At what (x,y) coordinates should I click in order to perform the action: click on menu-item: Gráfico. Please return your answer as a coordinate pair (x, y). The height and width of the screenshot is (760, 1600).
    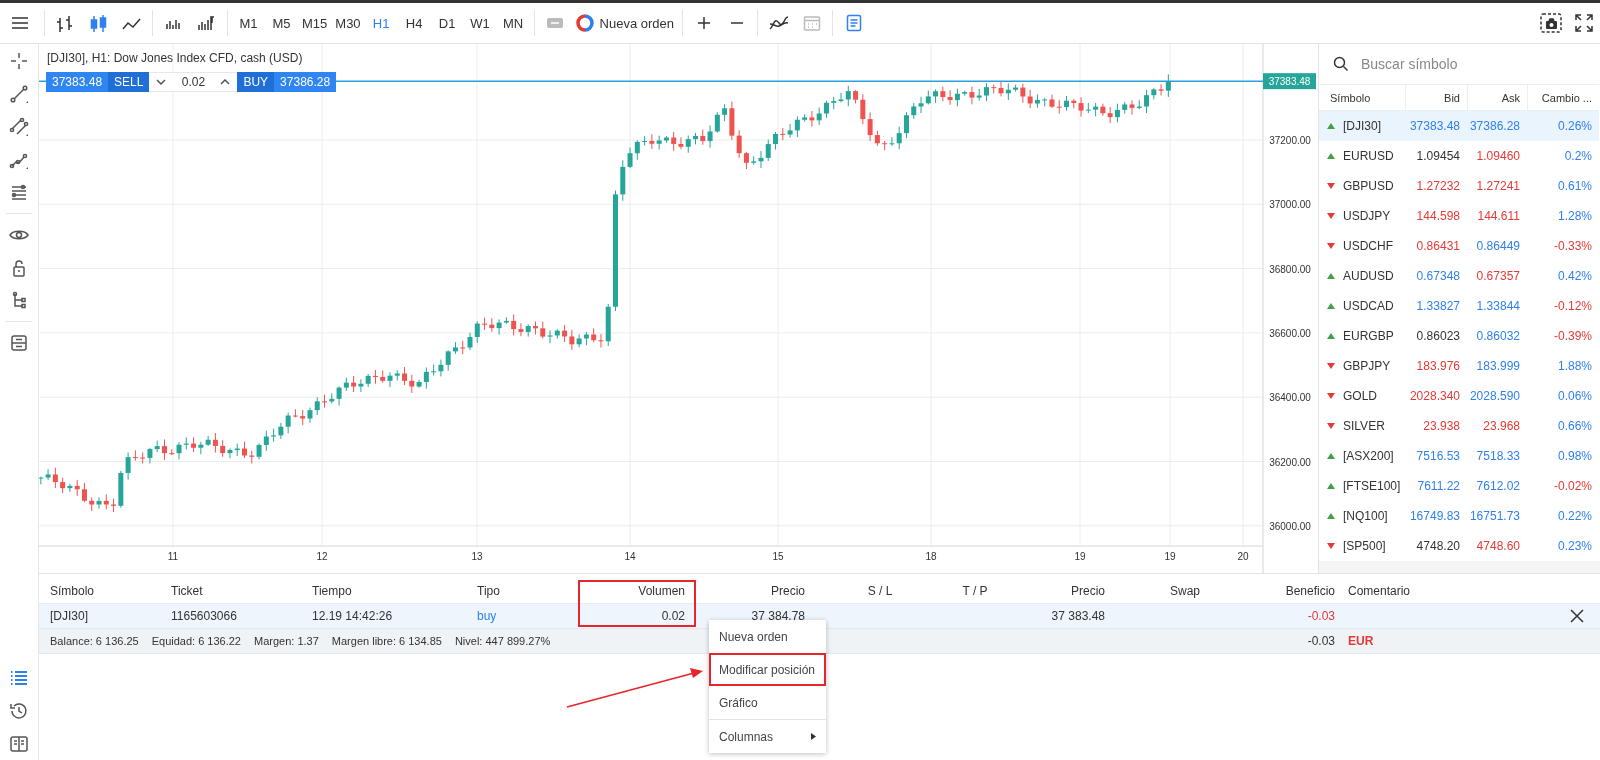
    Looking at the image, I should click on (767, 702).